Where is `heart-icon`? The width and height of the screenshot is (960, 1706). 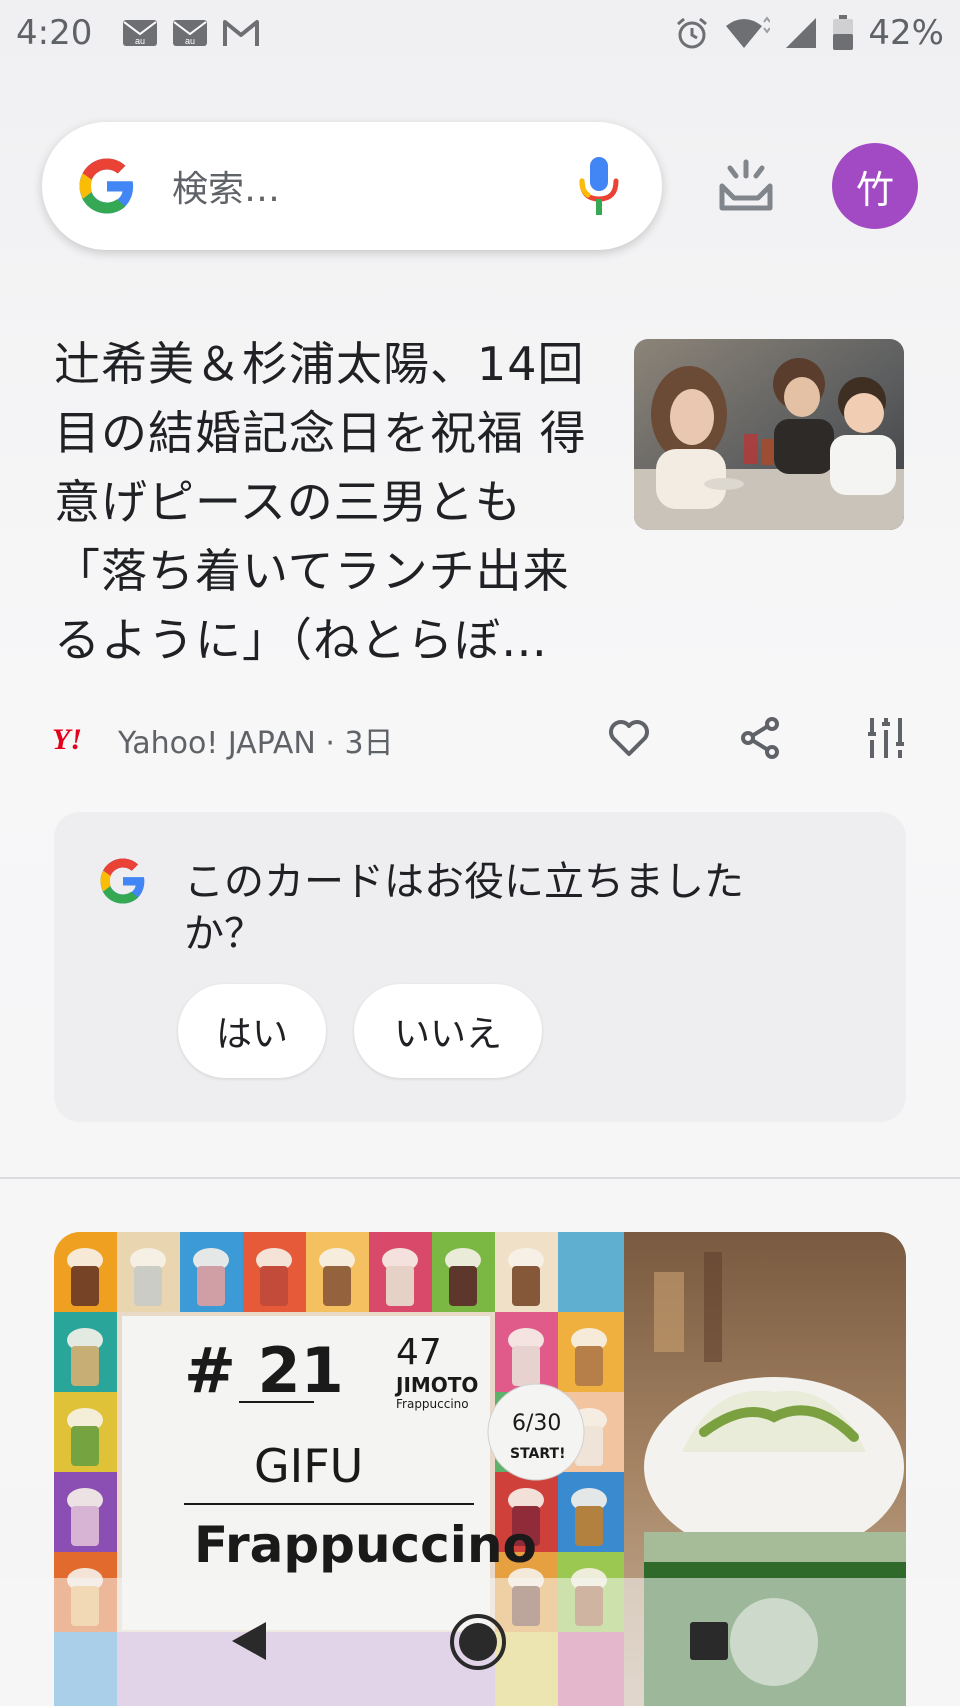 heart-icon is located at coordinates (629, 738).